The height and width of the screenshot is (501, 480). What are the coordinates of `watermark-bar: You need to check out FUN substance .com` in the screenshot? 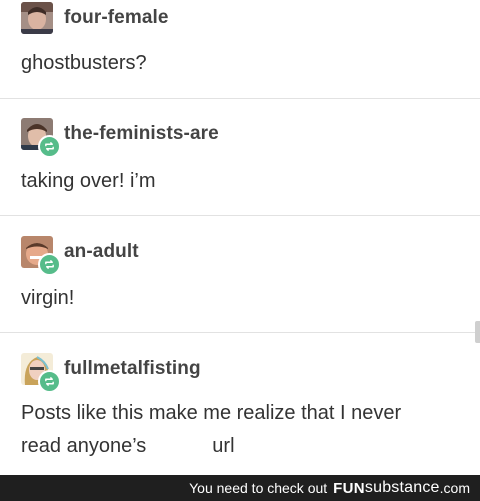 It's located at (240, 488).